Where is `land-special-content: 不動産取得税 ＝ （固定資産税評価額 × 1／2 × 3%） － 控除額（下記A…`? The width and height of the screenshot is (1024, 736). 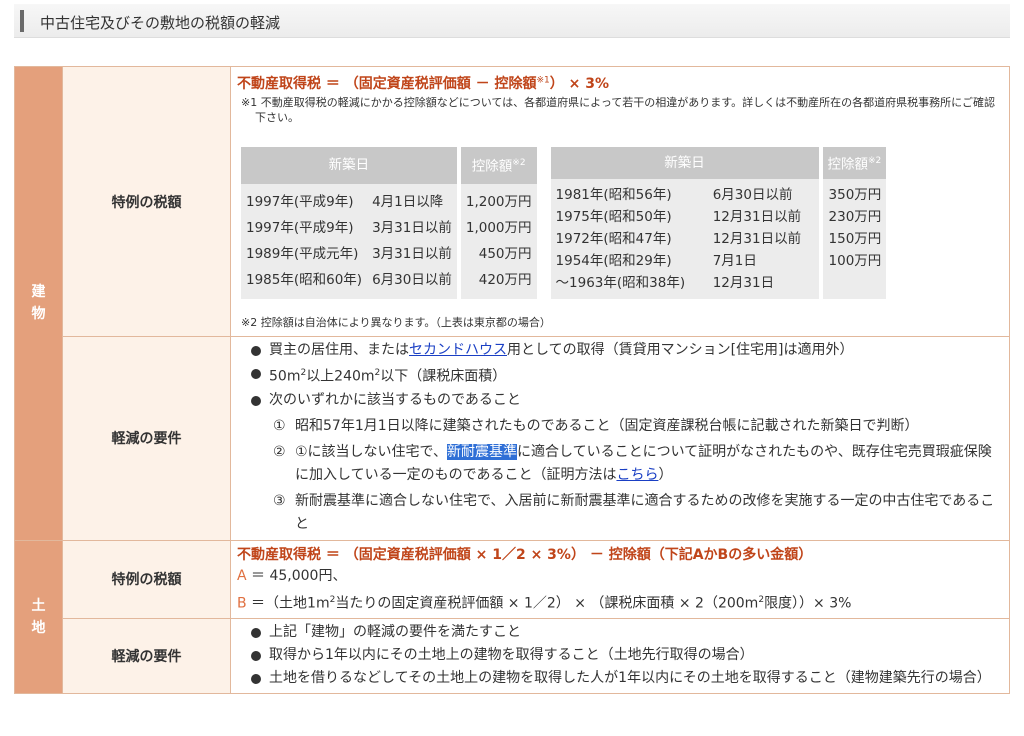
land-special-content: 不動産取得税 ＝ （固定資産税評価額 × 1／2 × 3%） － 控除額（下記A… is located at coordinates (620, 579).